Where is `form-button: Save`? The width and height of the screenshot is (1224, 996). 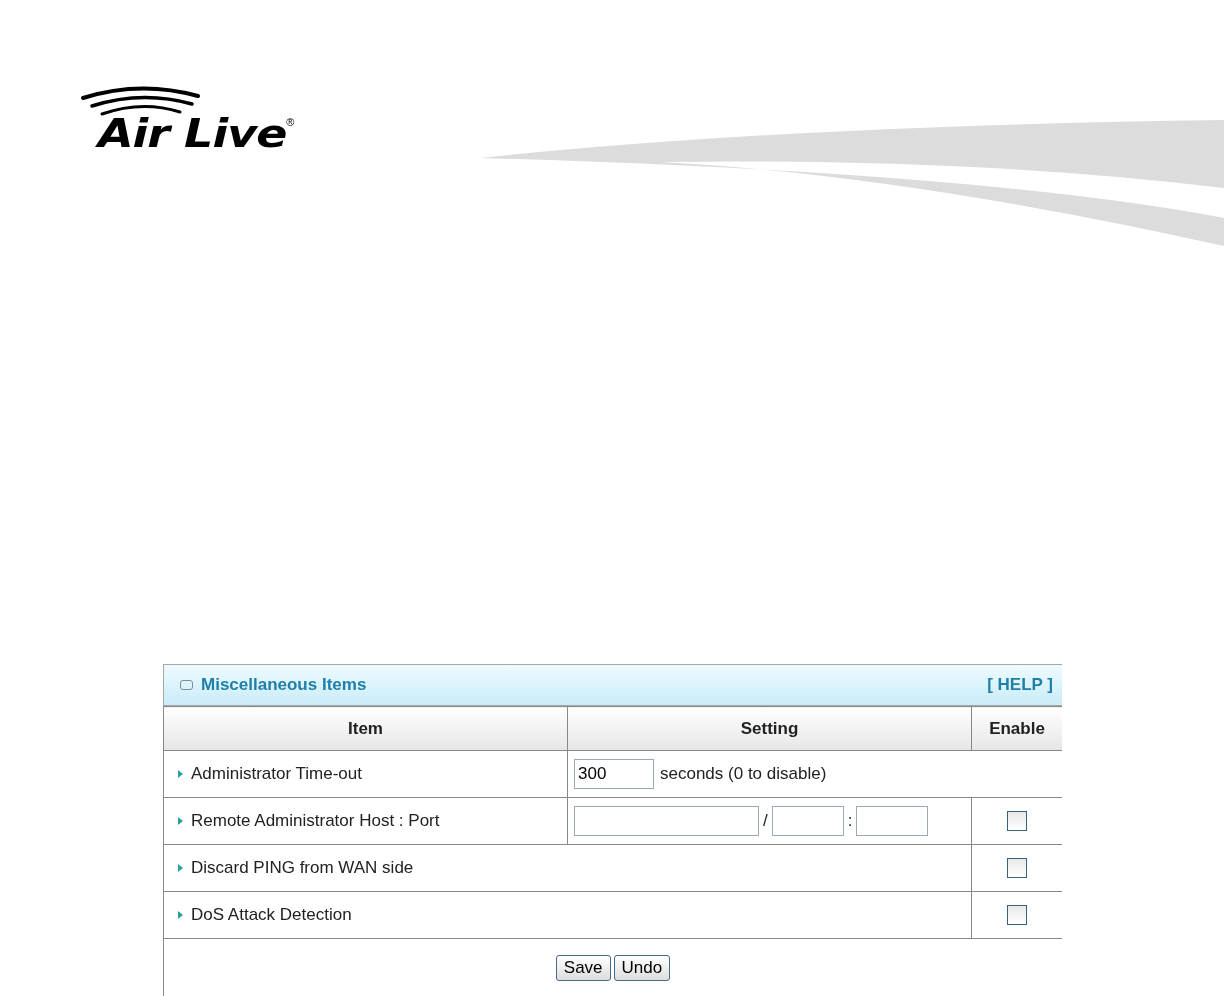
form-button: Save is located at coordinates (583, 967).